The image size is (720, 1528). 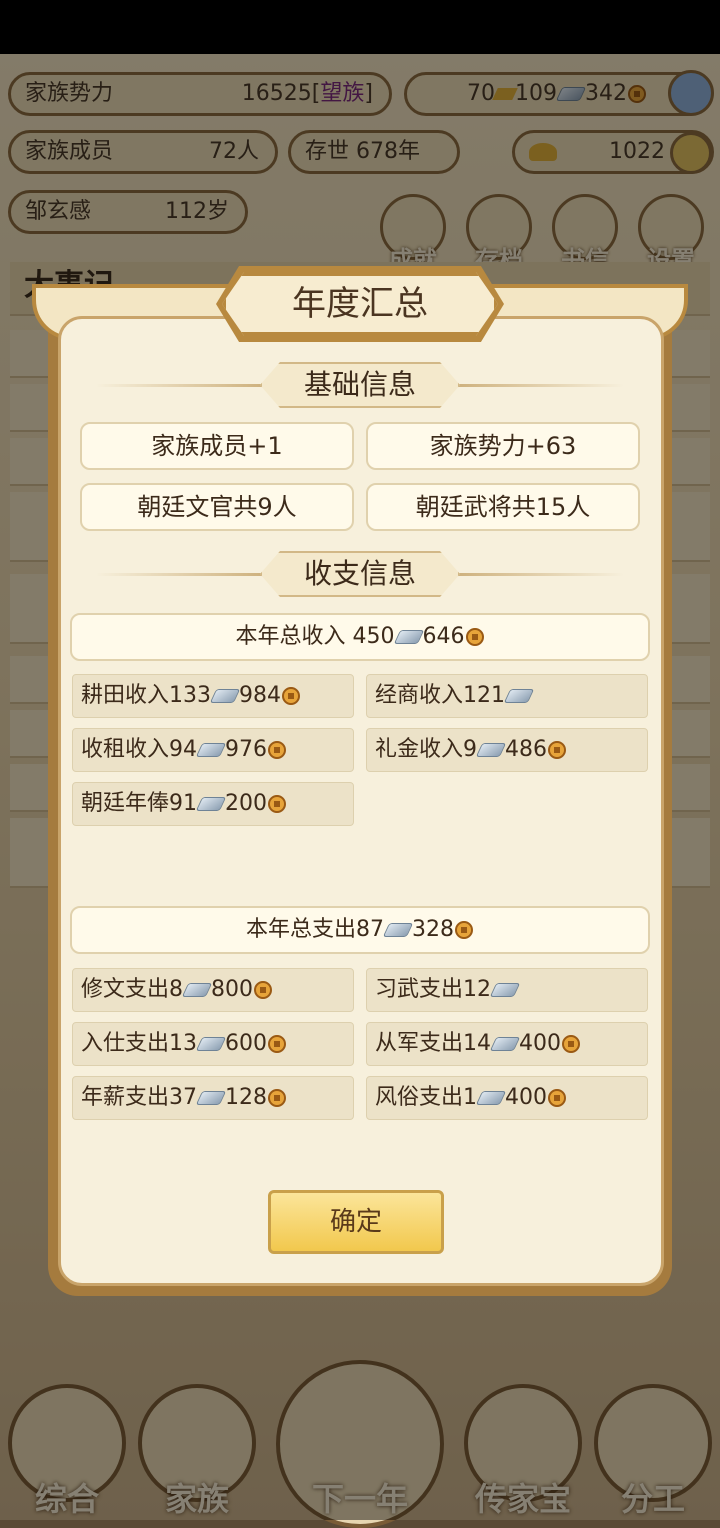 I want to click on civil-officials-count: 朝廷文官共9人, so click(x=217, y=507).